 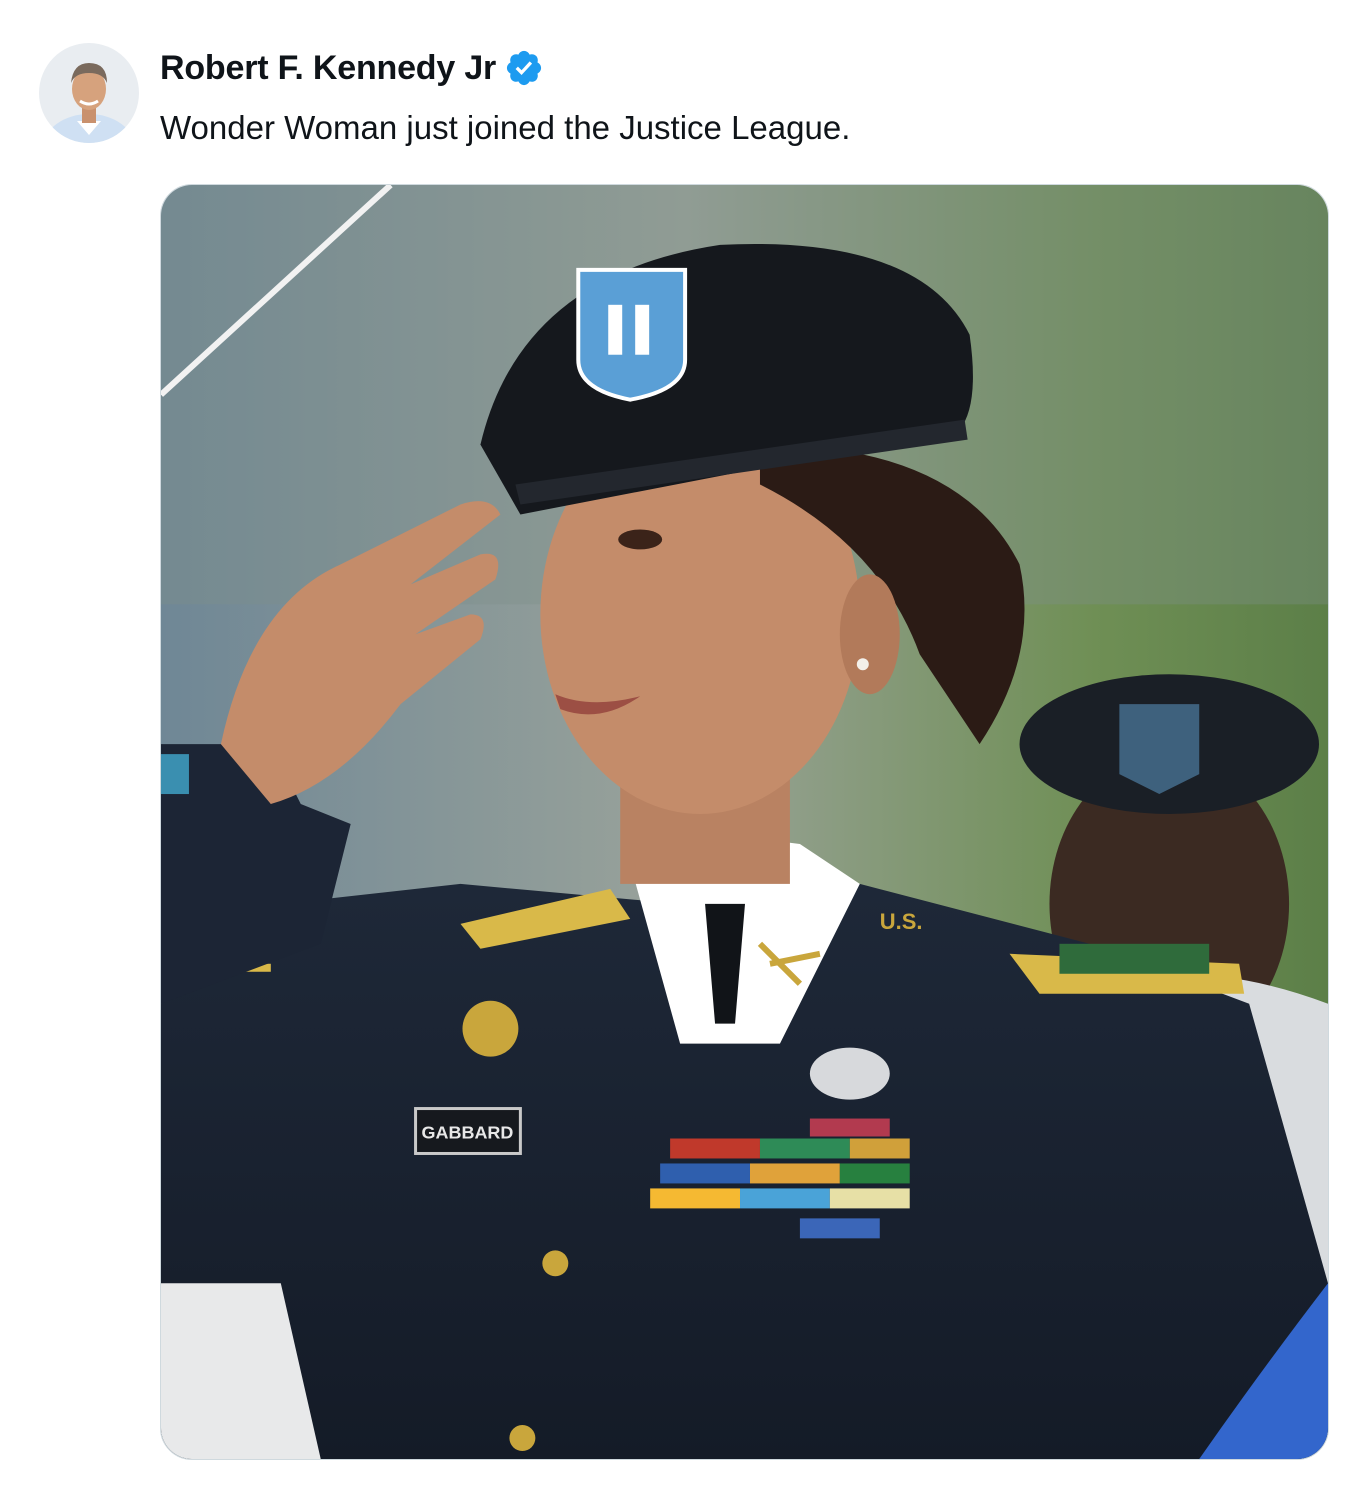 What do you see at coordinates (468, 1133) in the screenshot?
I see `name-tag-text: GABBARD` at bounding box center [468, 1133].